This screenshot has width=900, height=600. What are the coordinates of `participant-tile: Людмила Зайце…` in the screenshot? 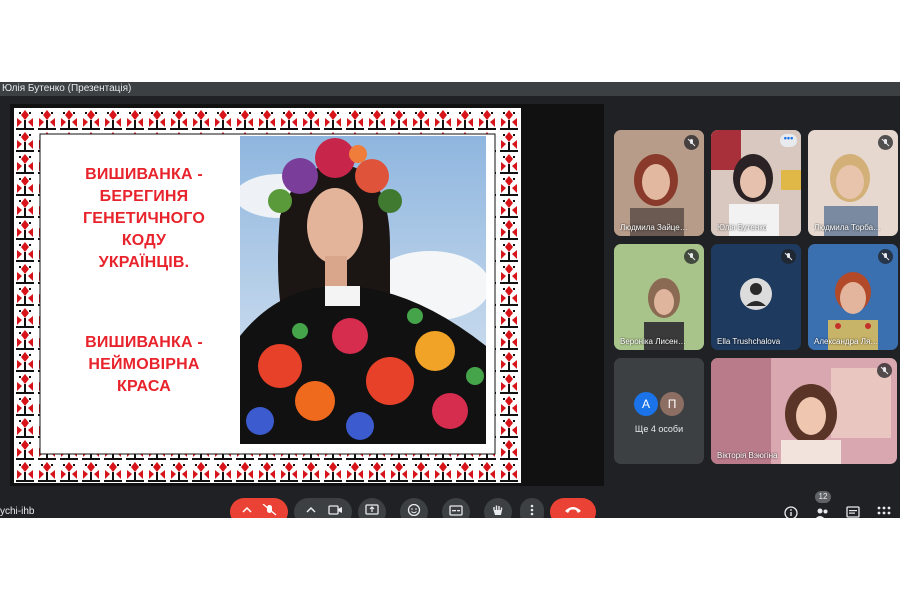 It's located at (659, 183).